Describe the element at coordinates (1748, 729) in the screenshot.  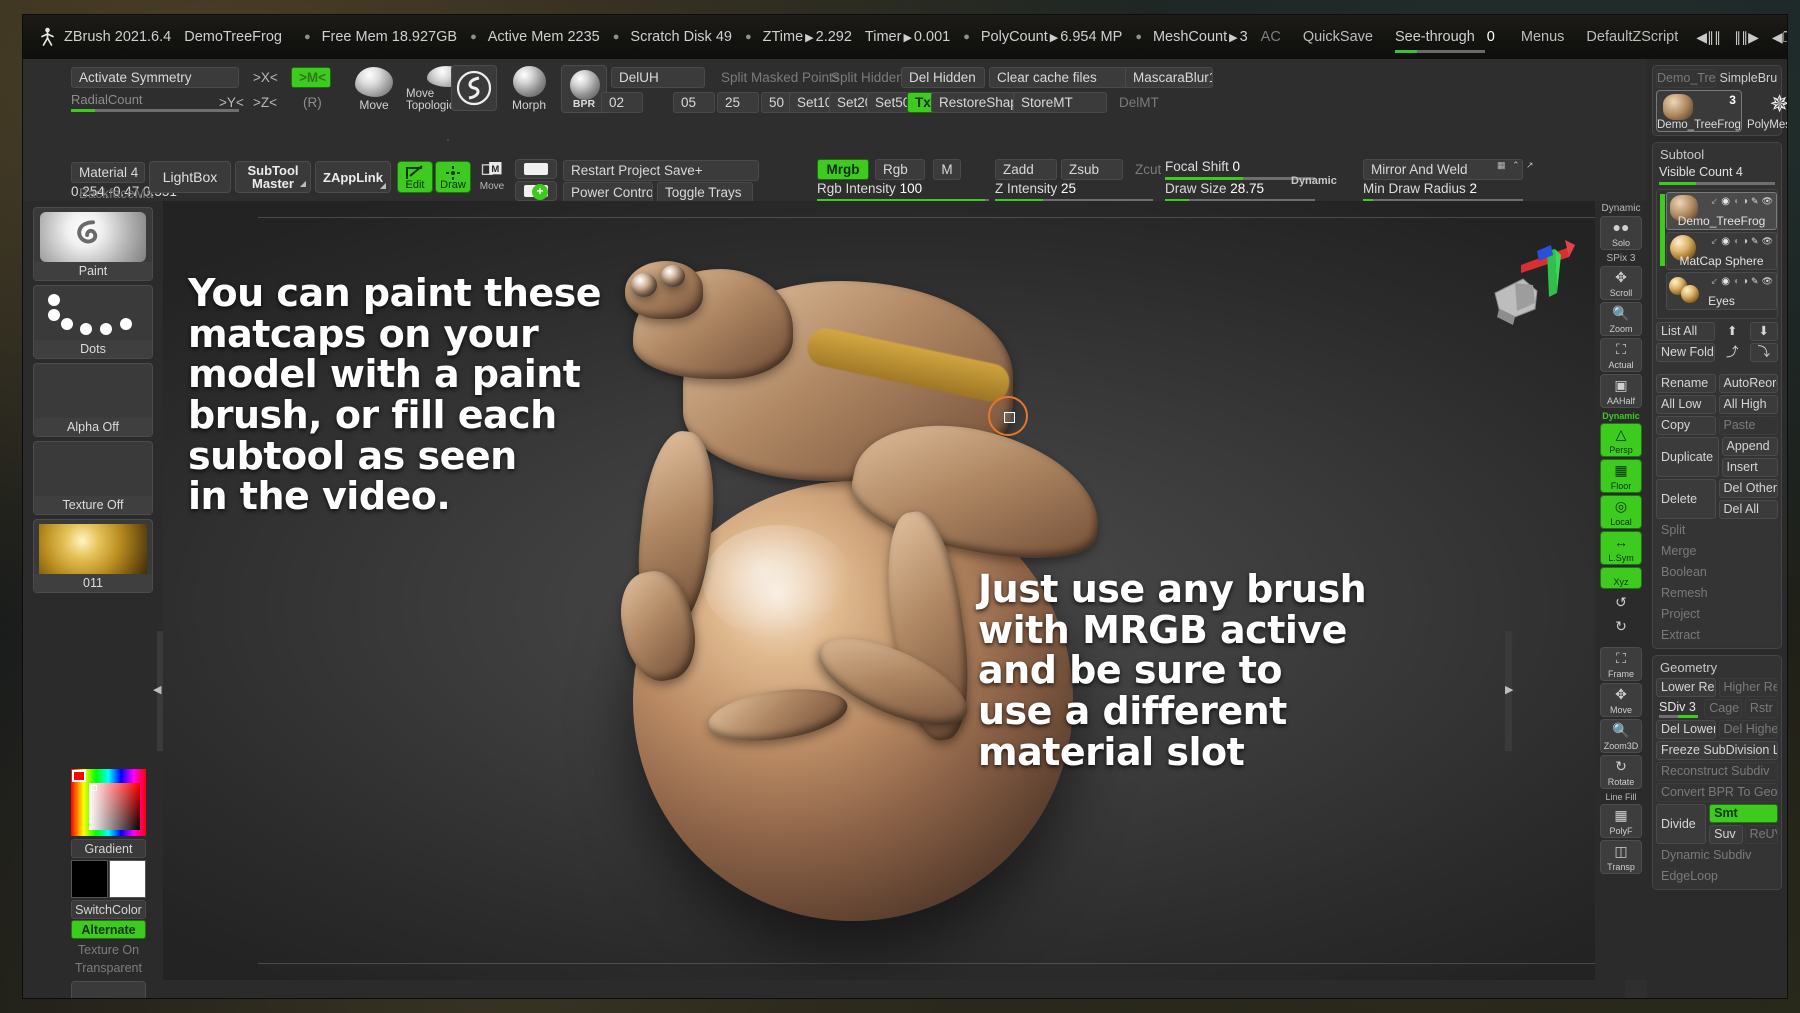
I see `del-higher-button: Del Higher` at that location.